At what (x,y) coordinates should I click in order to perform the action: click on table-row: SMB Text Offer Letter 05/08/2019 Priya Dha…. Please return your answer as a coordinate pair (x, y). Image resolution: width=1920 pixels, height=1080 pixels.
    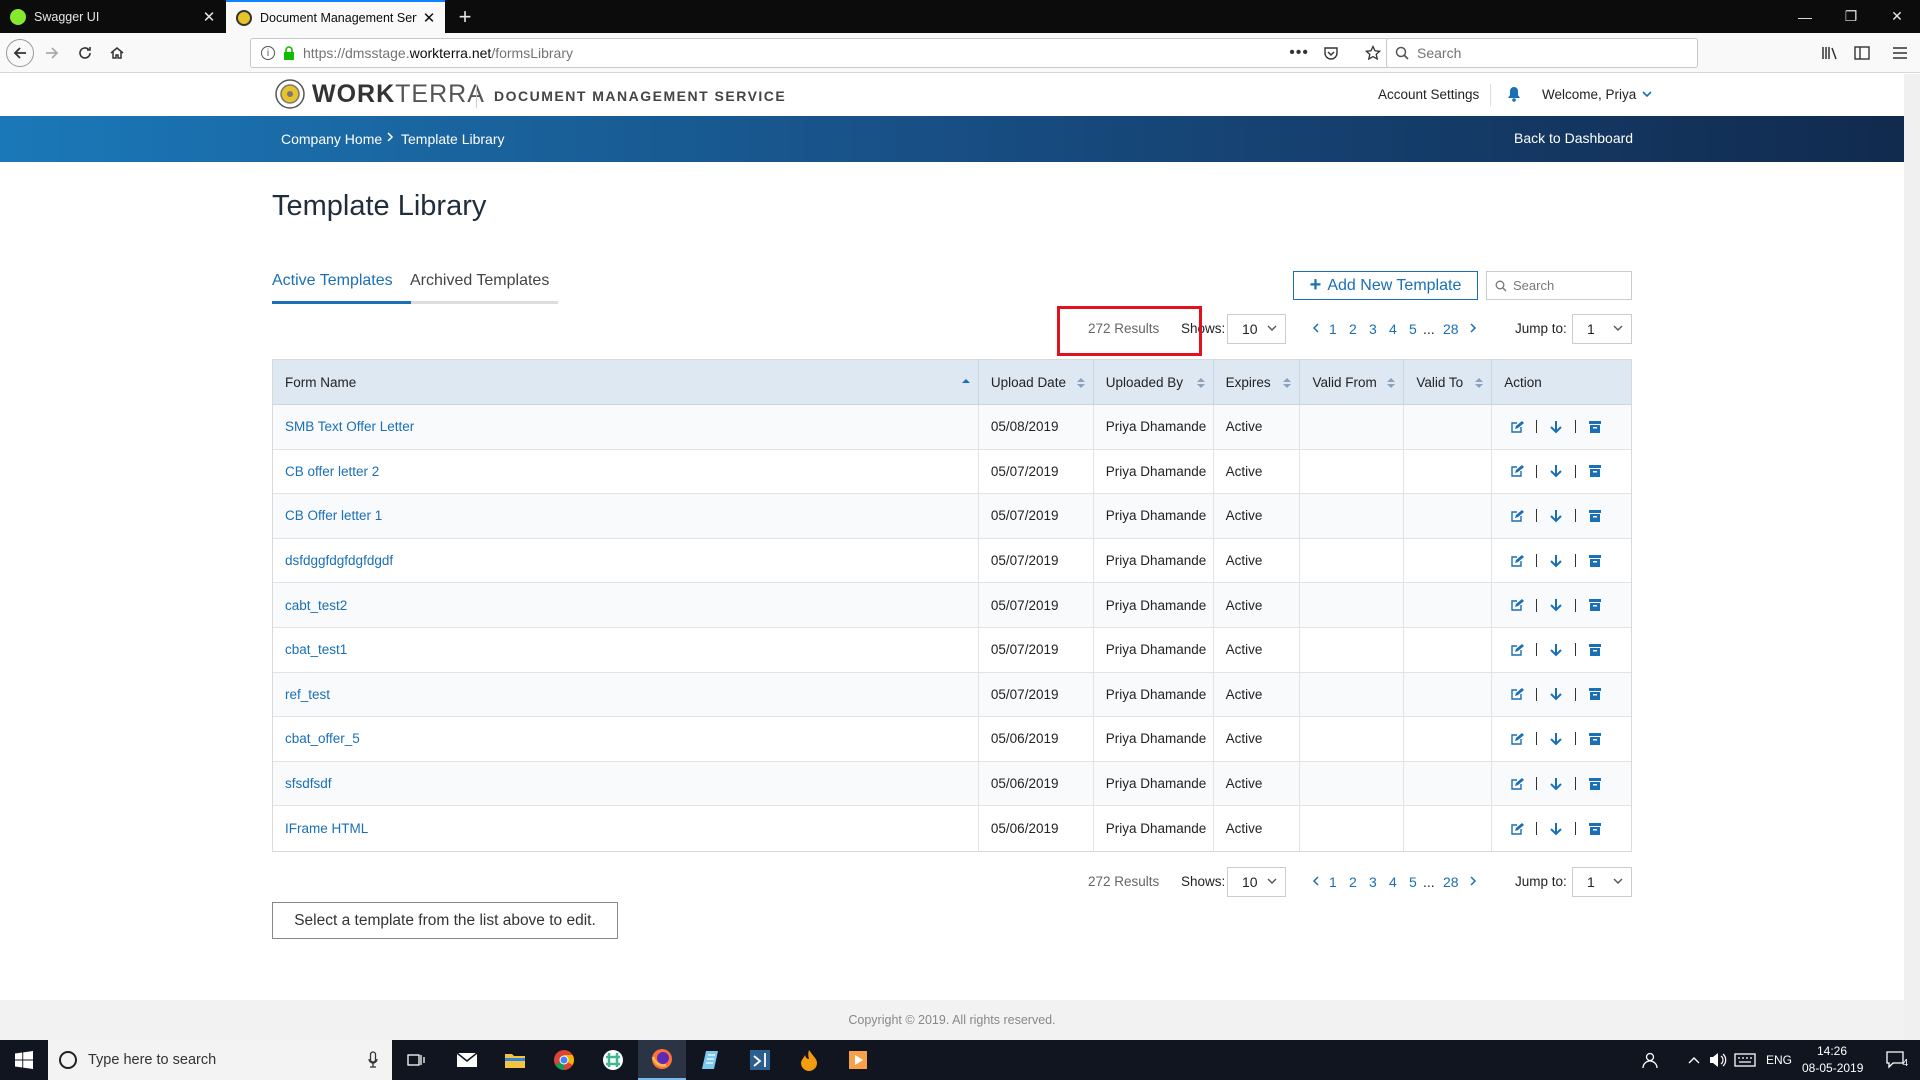
    Looking at the image, I should click on (952, 427).